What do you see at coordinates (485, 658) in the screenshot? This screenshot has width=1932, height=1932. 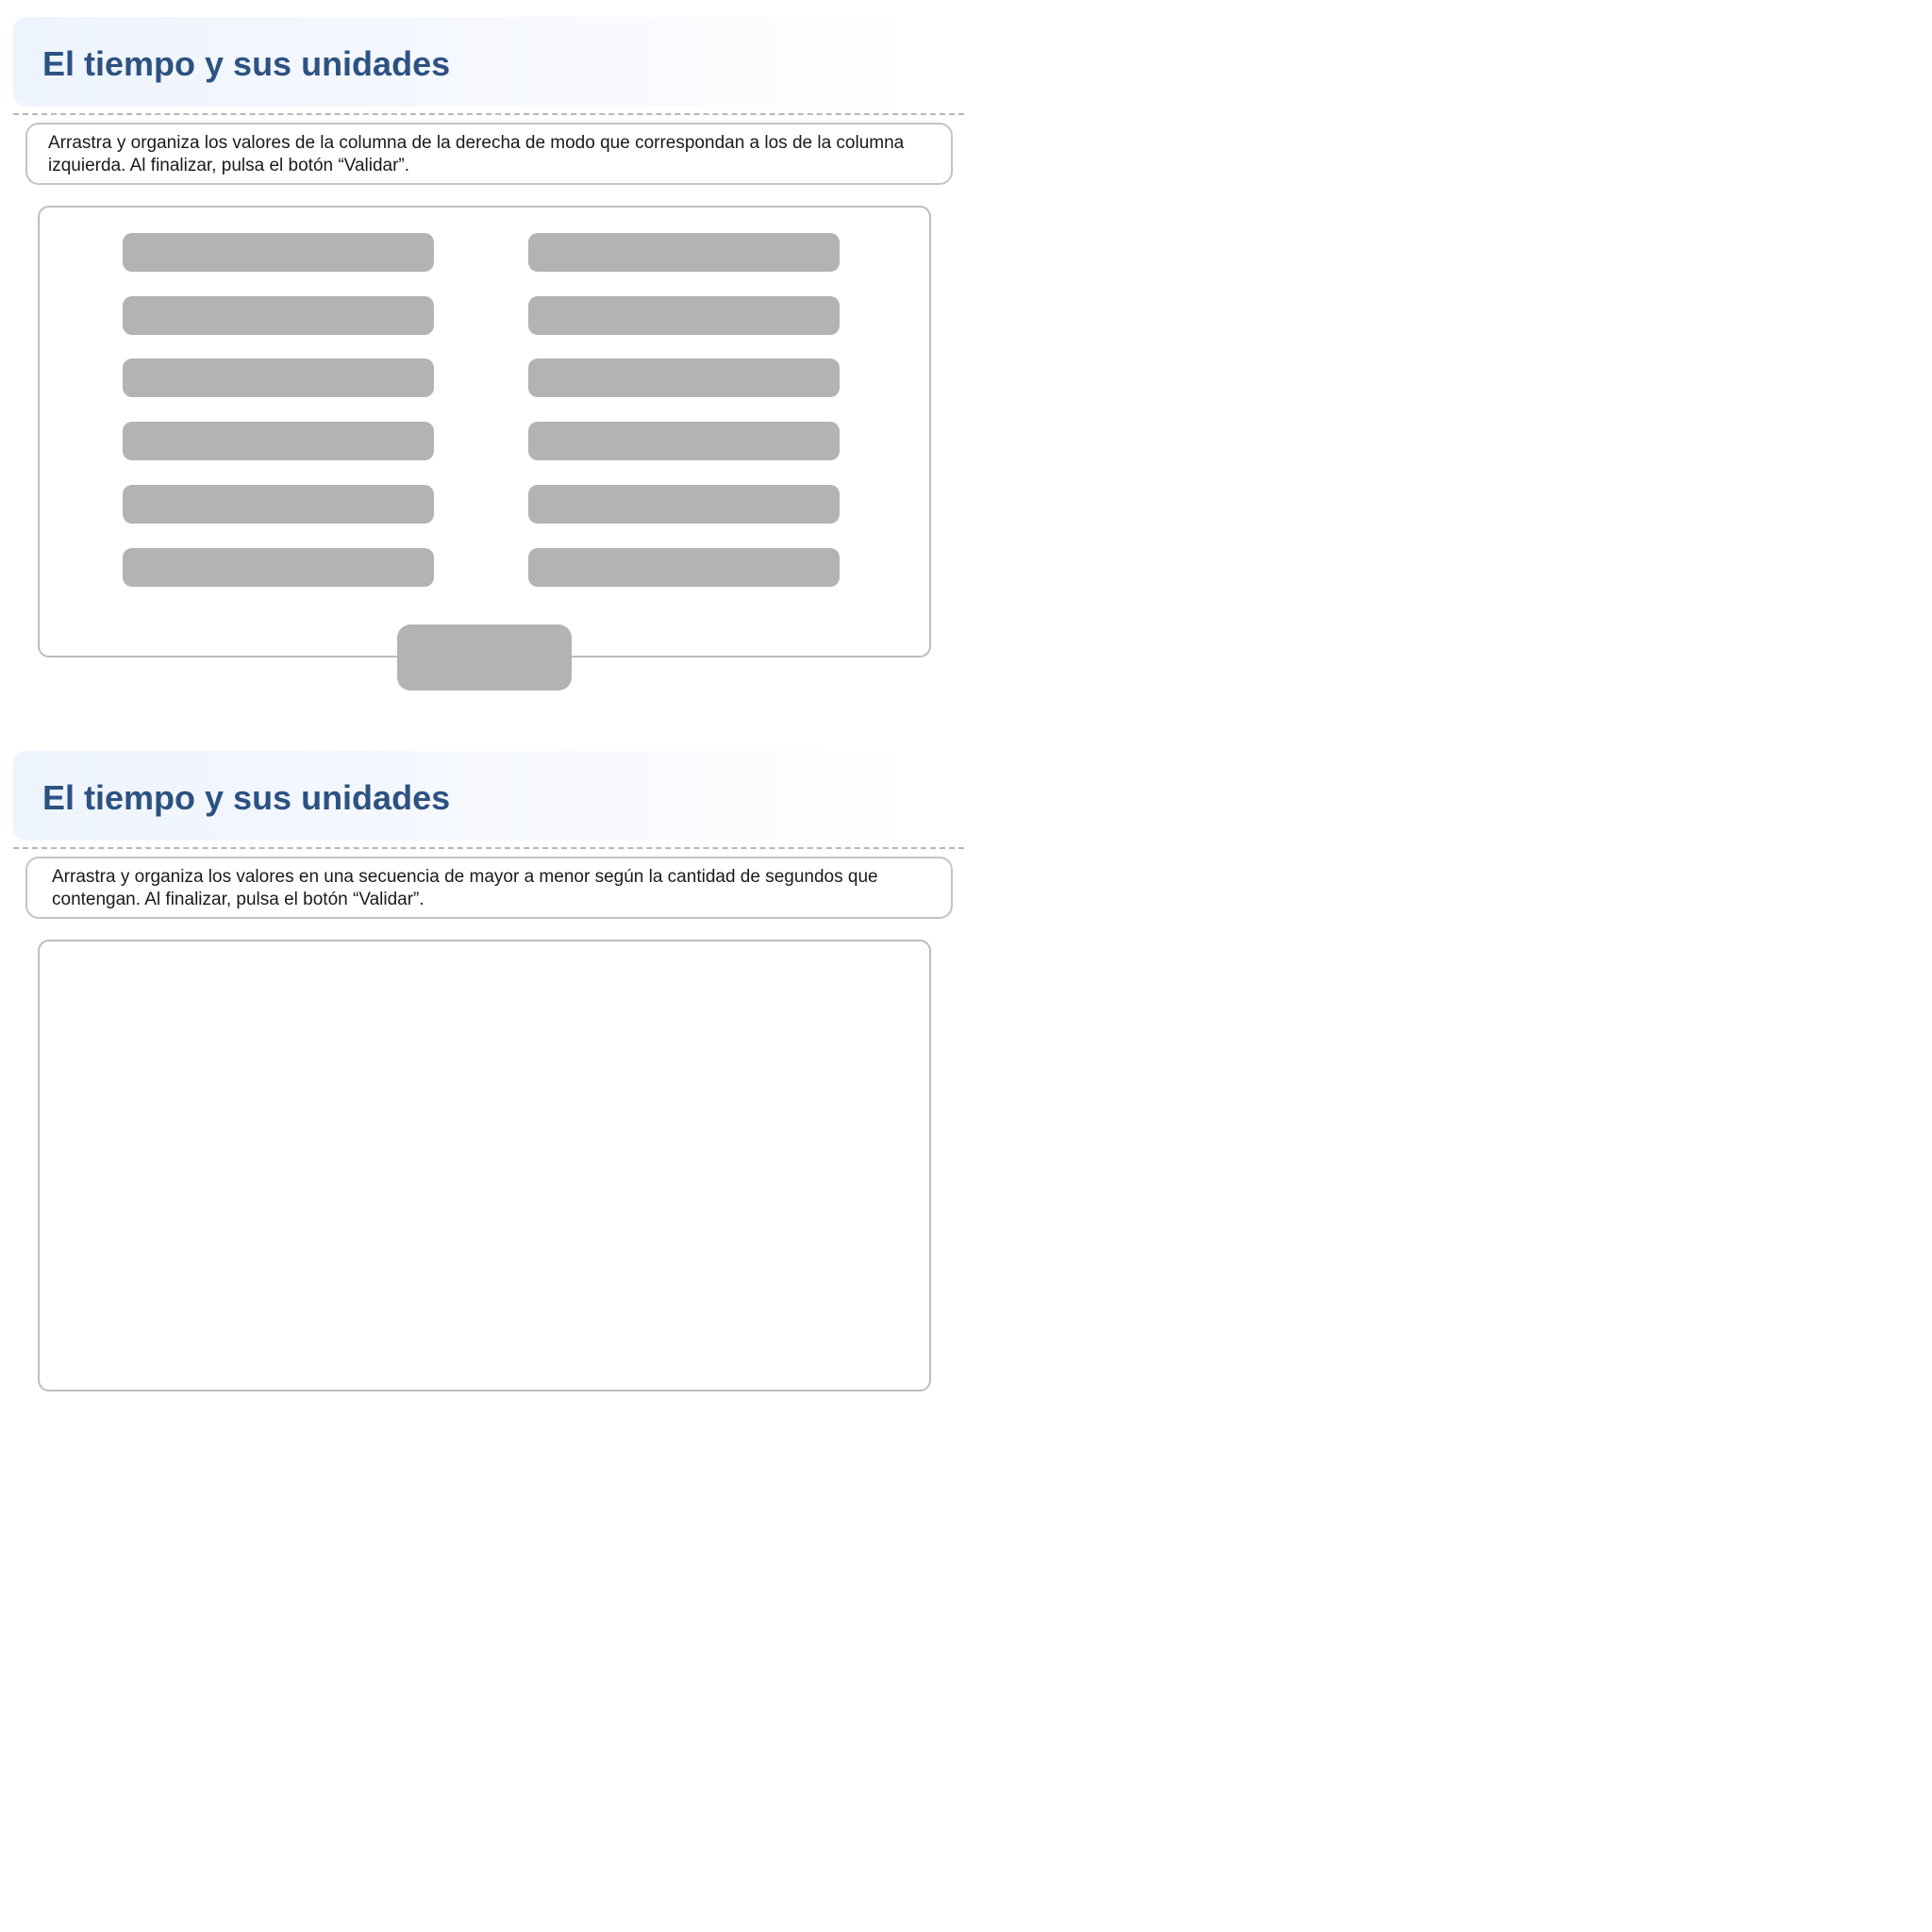 I see `validate-button` at bounding box center [485, 658].